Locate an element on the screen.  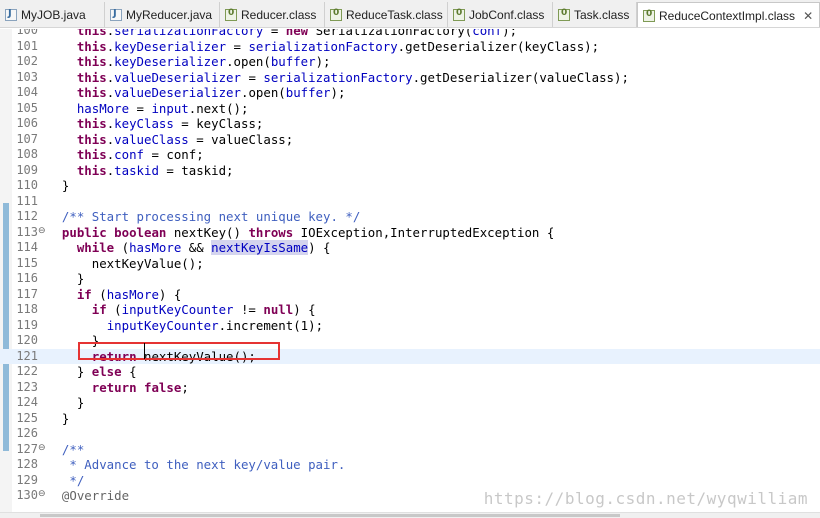
code-line: 119 inputKeyCounter.increment(1); is located at coordinates (410, 326).